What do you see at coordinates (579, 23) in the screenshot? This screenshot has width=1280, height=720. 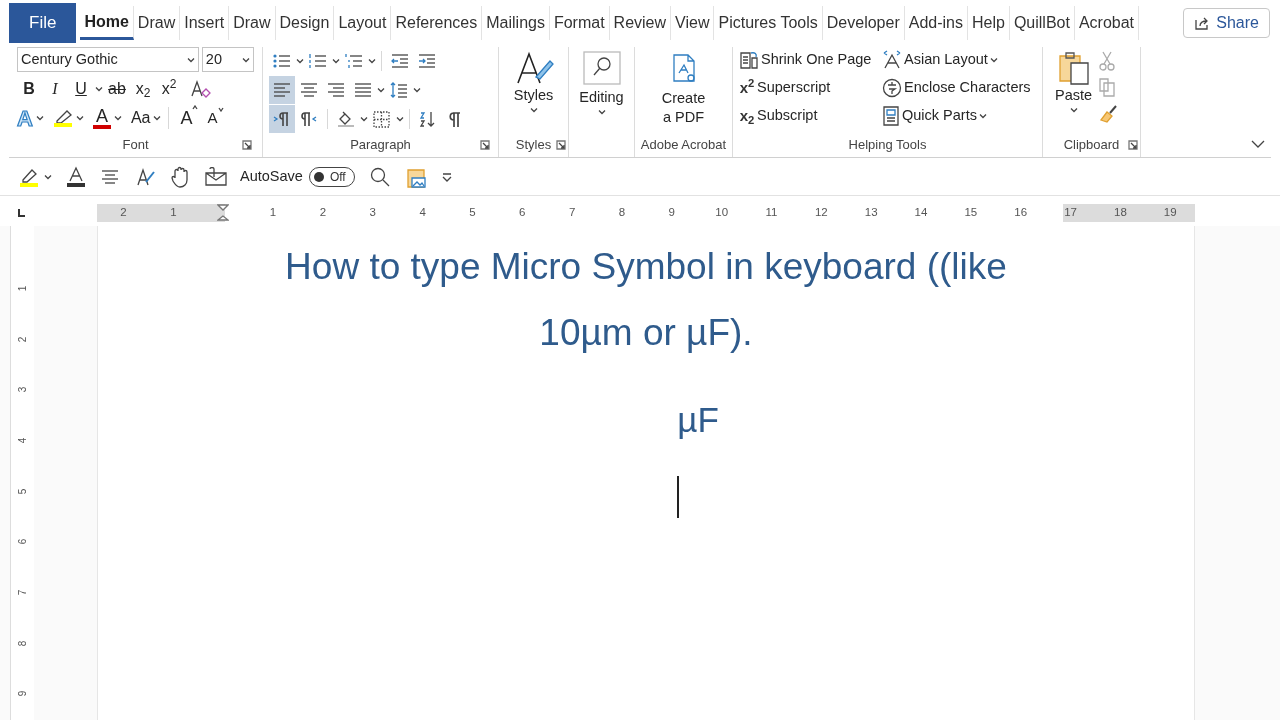 I see `ribbon-tab: Format` at bounding box center [579, 23].